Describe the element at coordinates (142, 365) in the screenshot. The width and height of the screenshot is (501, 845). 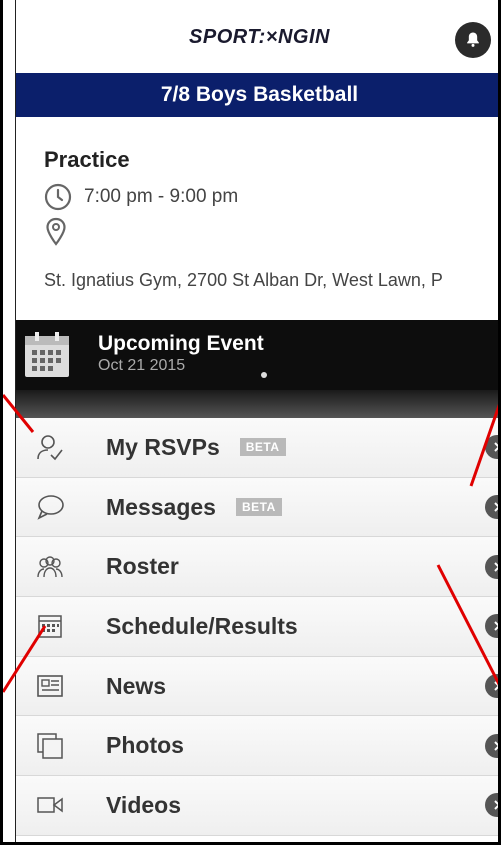
I see `upcoming-event-date: Oct 21 2015` at that location.